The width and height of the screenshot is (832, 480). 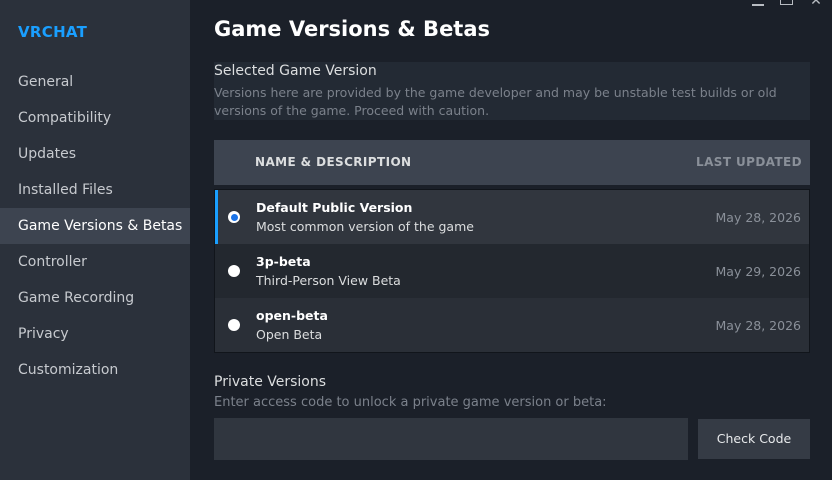 What do you see at coordinates (512, 325) in the screenshot?
I see `version-row-open-beta: open-beta Open Beta May 28, 2026` at bounding box center [512, 325].